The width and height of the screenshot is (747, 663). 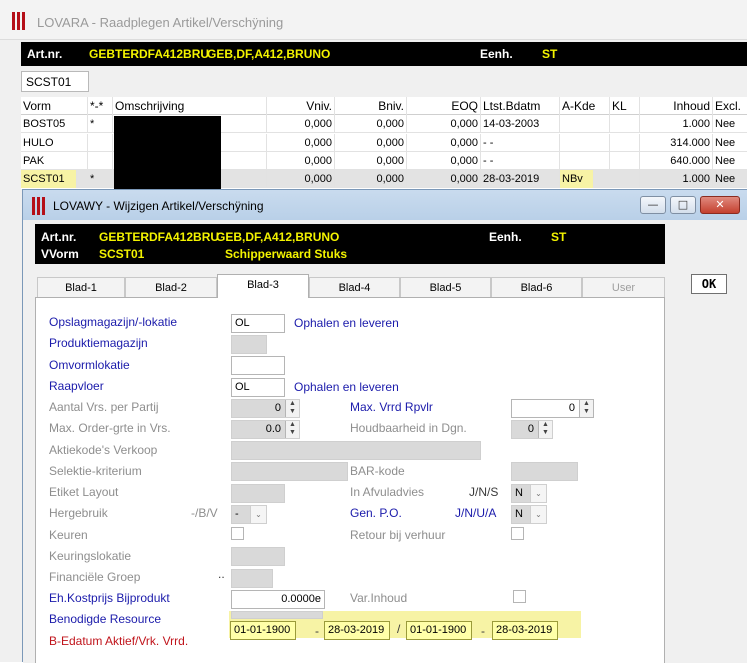 What do you see at coordinates (95, 577) in the screenshot?
I see `financiele-label: Financiële Groep` at bounding box center [95, 577].